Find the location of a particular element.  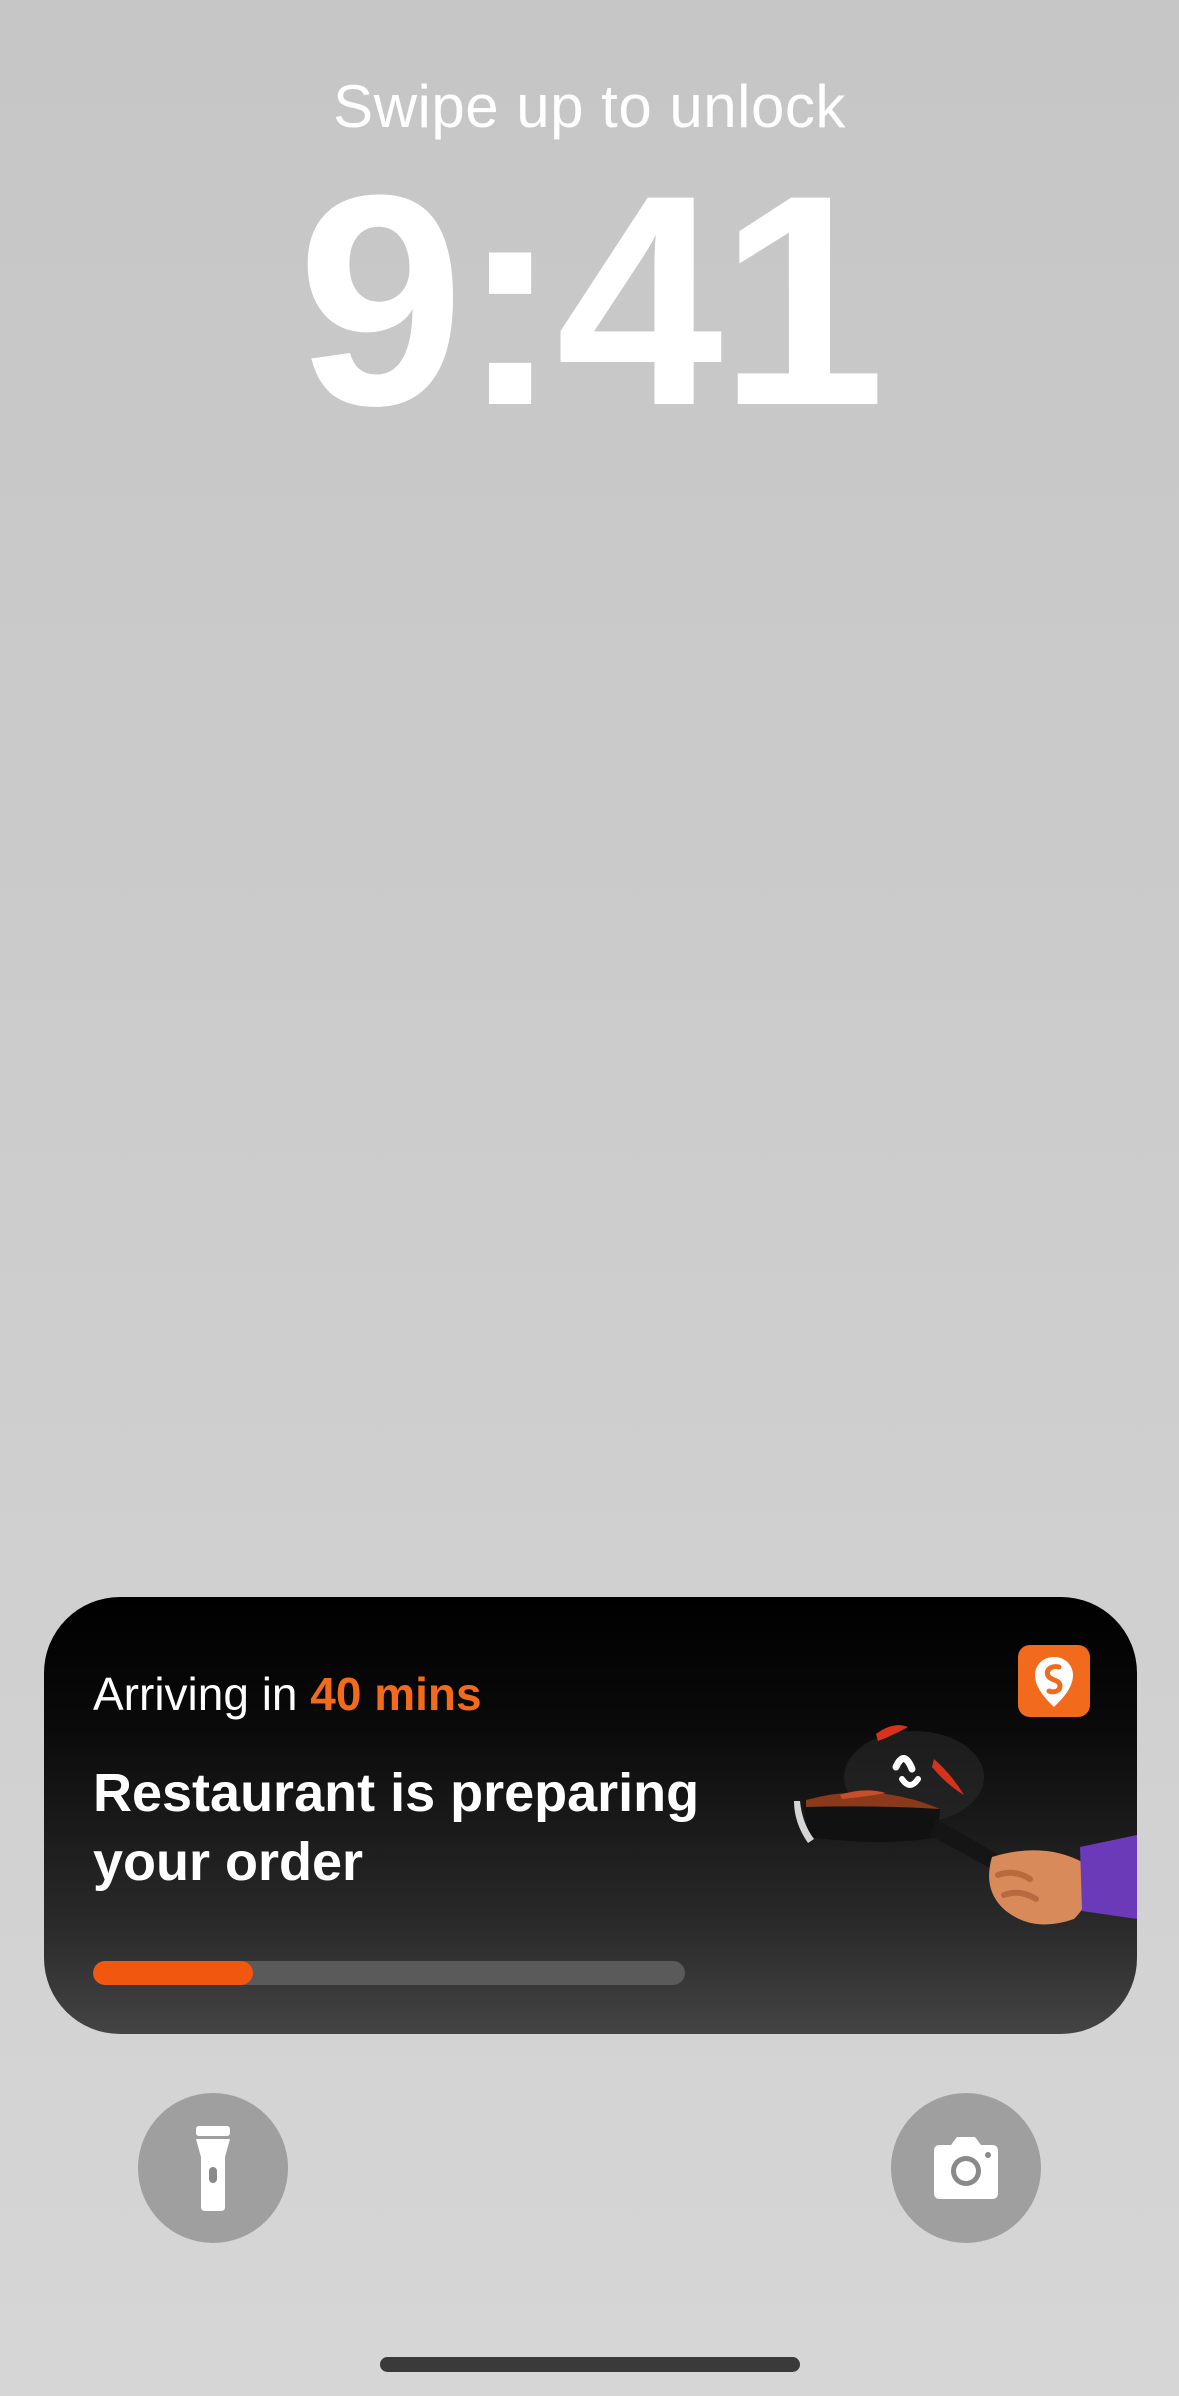

order-status: Restaurant is preparing your order is located at coordinates (396, 1827).